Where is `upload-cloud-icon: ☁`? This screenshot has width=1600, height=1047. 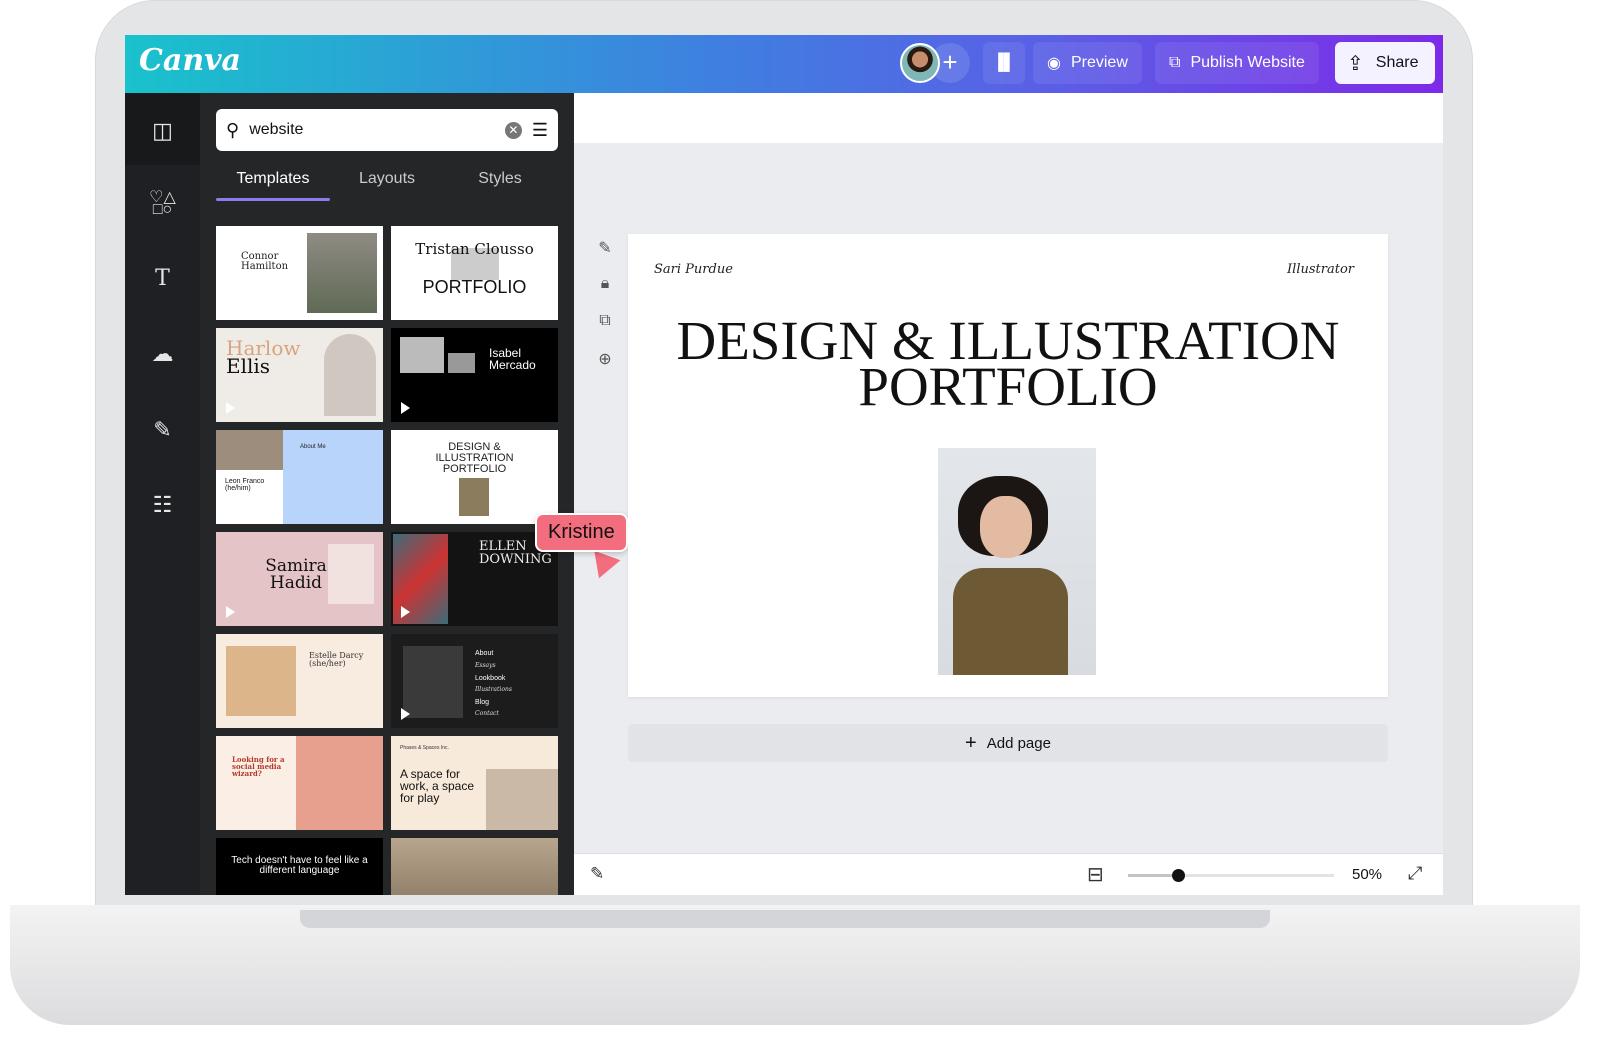
upload-cloud-icon: ☁ is located at coordinates (162, 354).